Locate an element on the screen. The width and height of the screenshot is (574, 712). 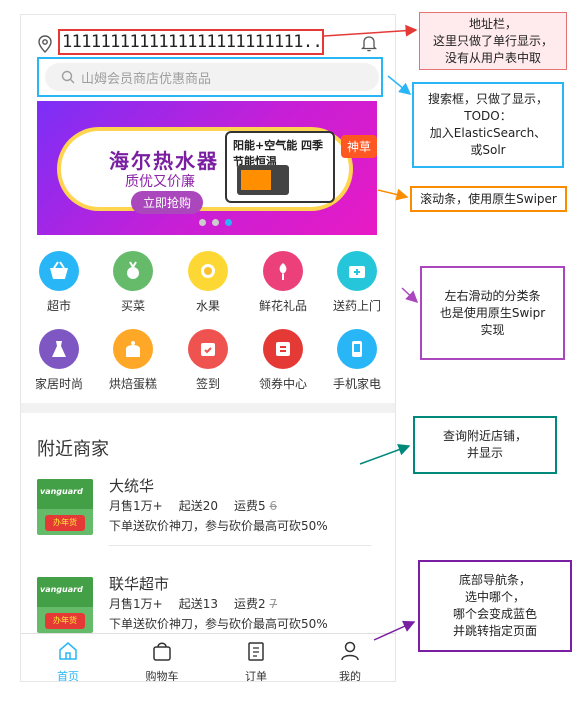
annotation-shops: 查询附近店铺， 并显示 is located at coordinates (485, 445).